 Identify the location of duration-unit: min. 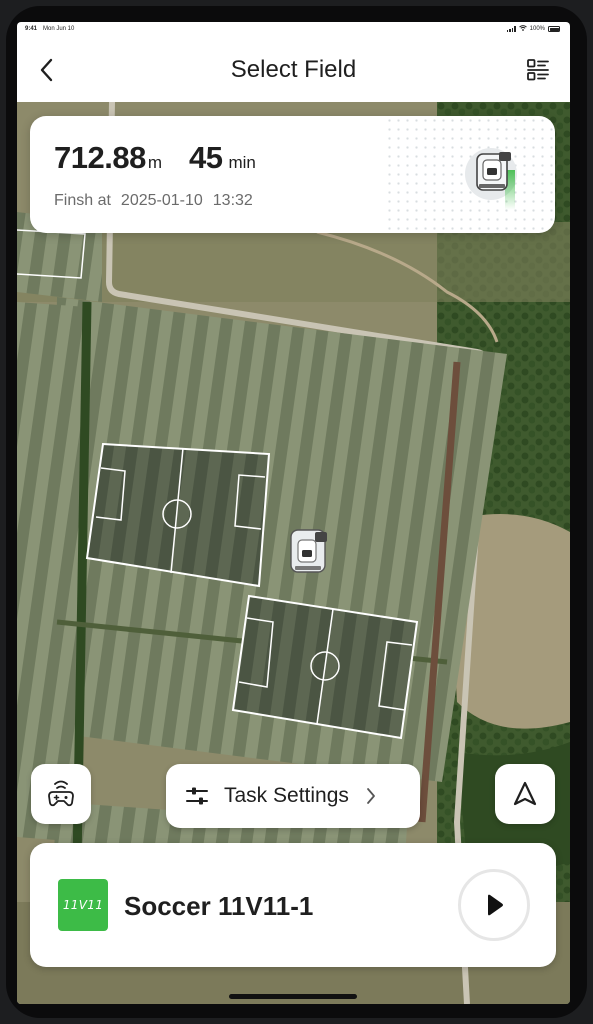
(242, 162).